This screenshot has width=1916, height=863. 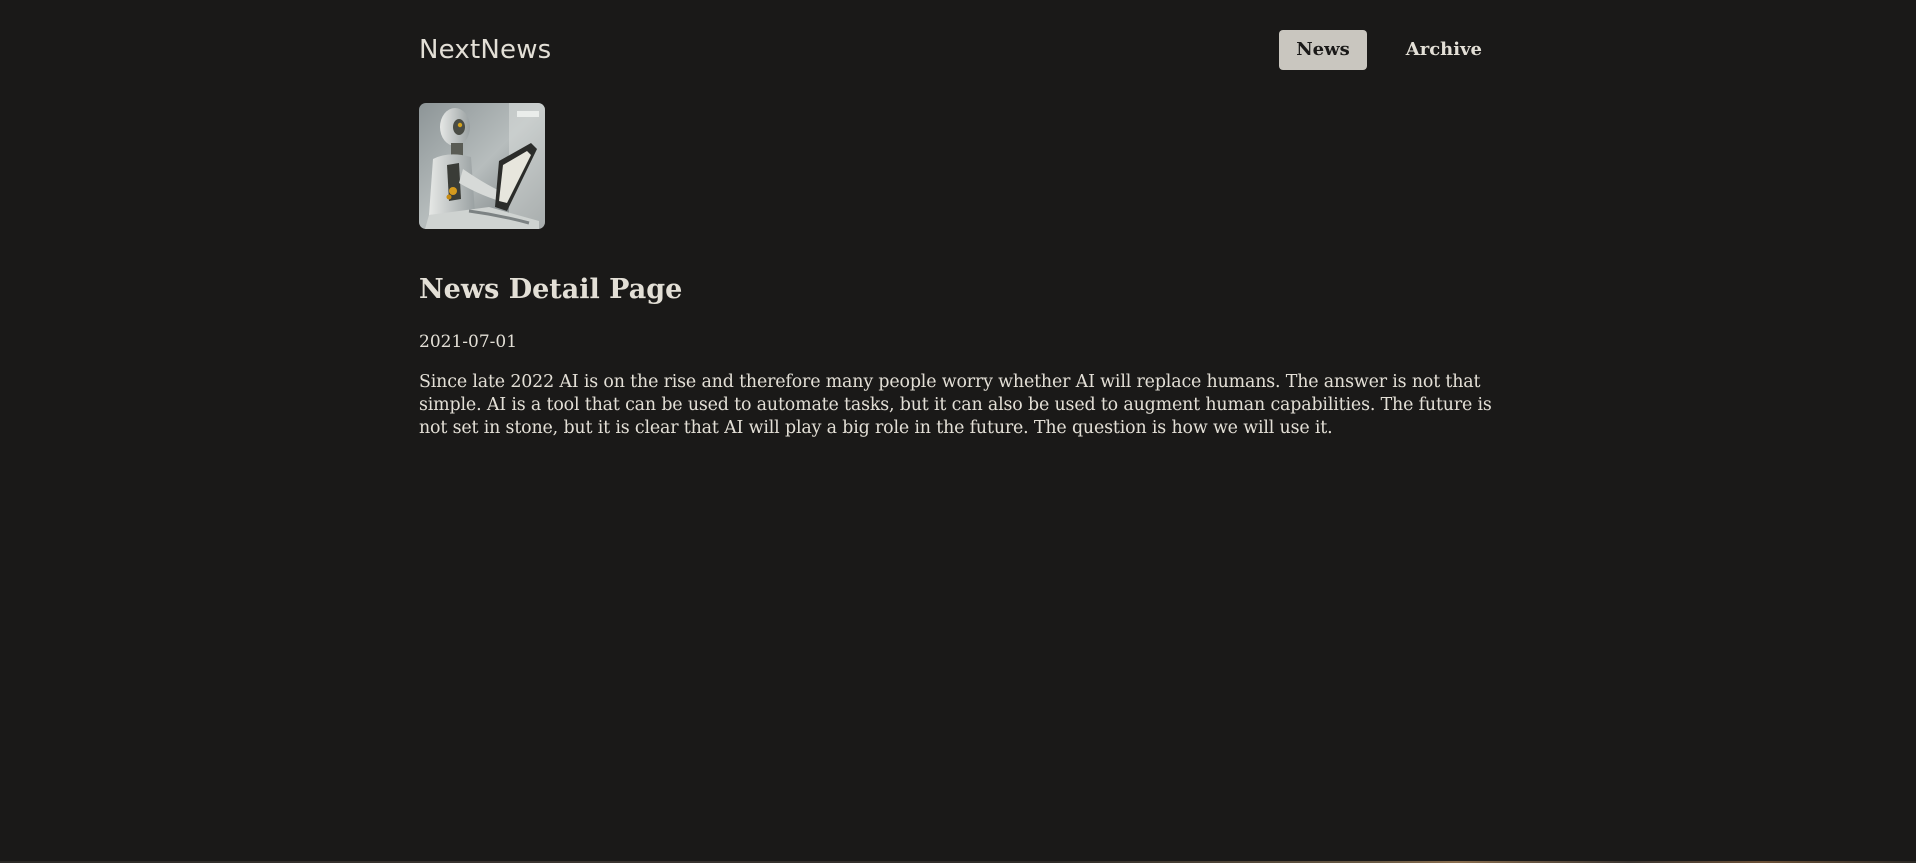 I want to click on nav-link-news: News, so click(x=1323, y=50).